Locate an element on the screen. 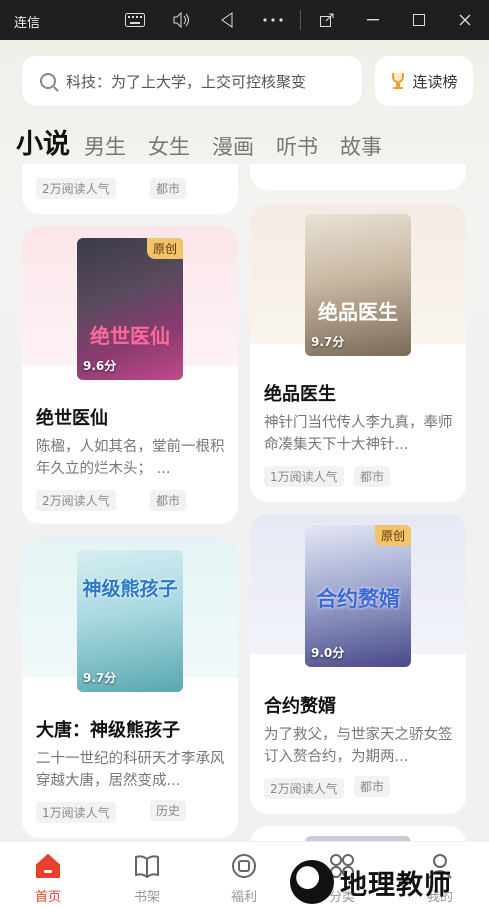 Image resolution: width=489 pixels, height=909 pixels. window-title: 连信 is located at coordinates (27, 23).